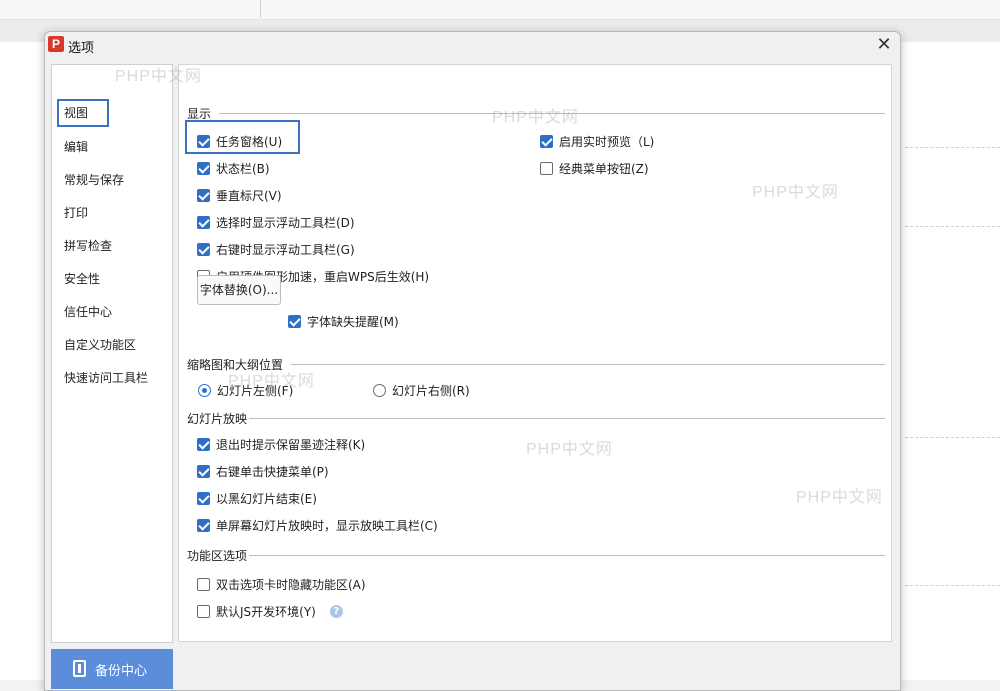 This screenshot has height=691, width=1000. What do you see at coordinates (204, 390) in the screenshot?
I see `thumbnail-left-radio` at bounding box center [204, 390].